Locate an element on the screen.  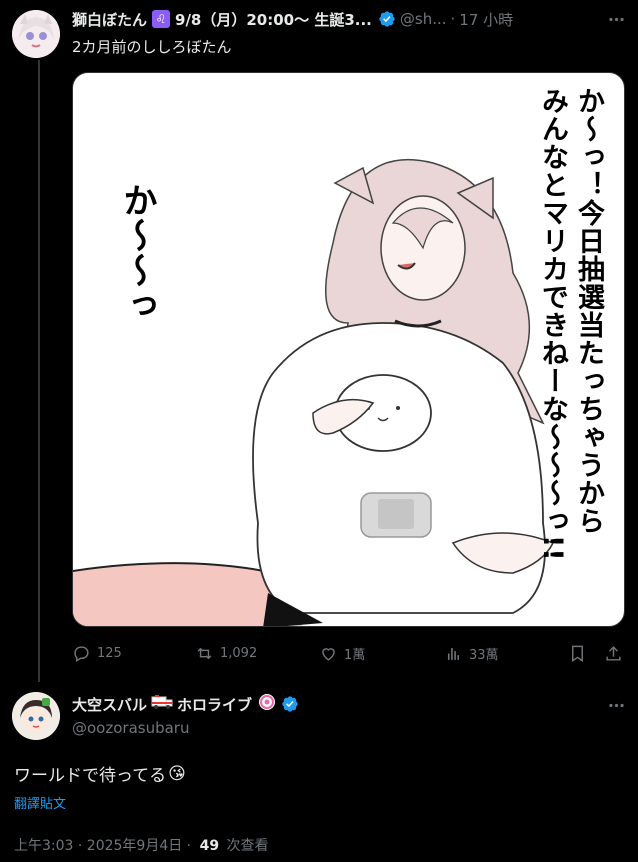
views-icon is located at coordinates (453, 653).